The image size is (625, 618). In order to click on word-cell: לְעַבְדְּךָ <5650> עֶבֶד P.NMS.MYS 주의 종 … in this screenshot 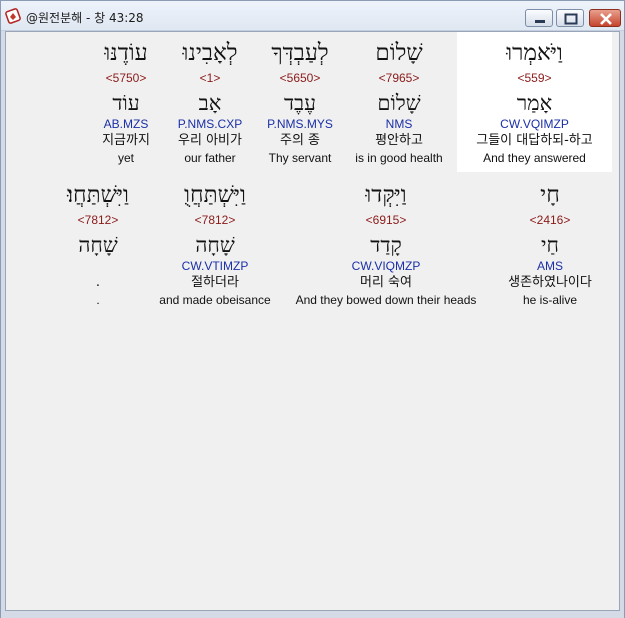, I will do `click(300, 102)`.